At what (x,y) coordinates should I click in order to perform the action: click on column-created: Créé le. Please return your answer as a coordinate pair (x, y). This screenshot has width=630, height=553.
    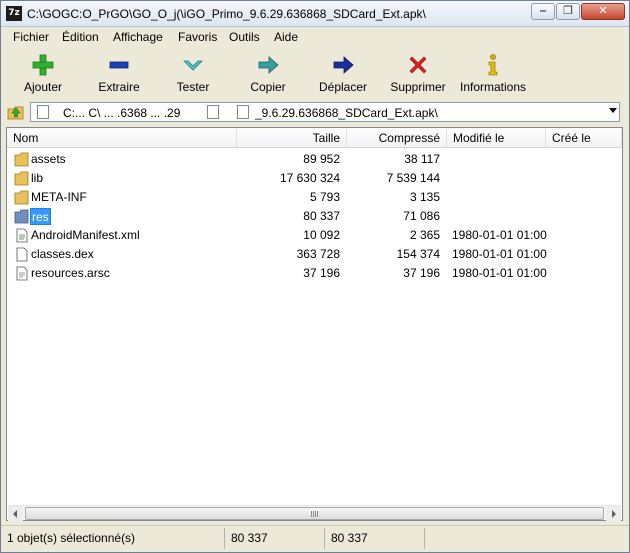
    Looking at the image, I should click on (584, 138).